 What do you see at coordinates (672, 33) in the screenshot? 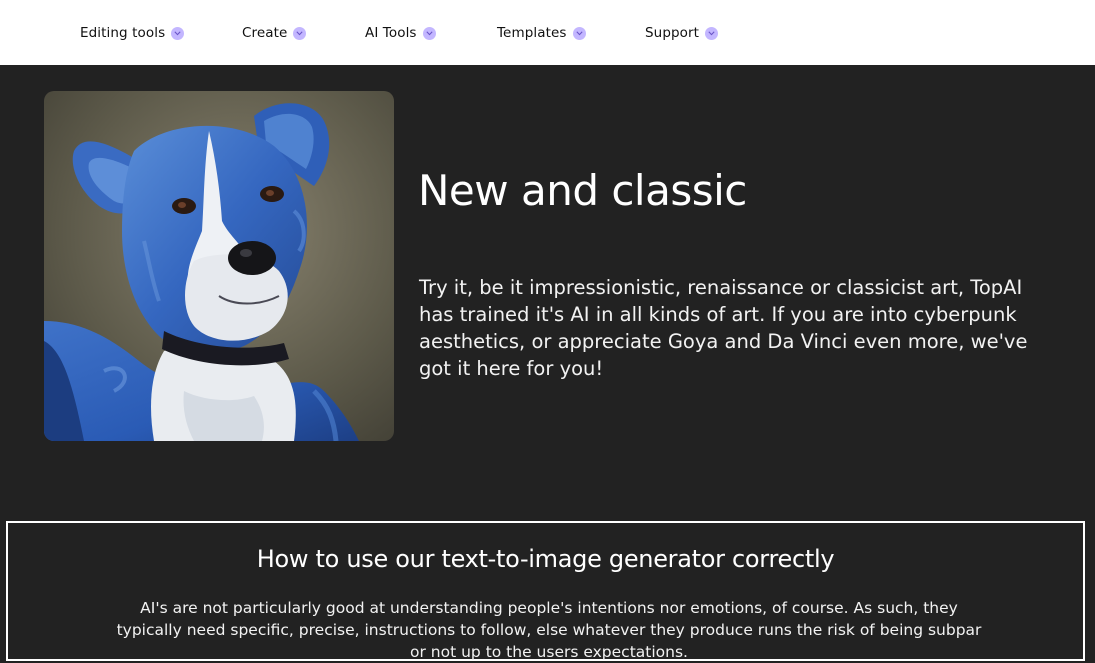
I see `nav-item-label: Support` at bounding box center [672, 33].